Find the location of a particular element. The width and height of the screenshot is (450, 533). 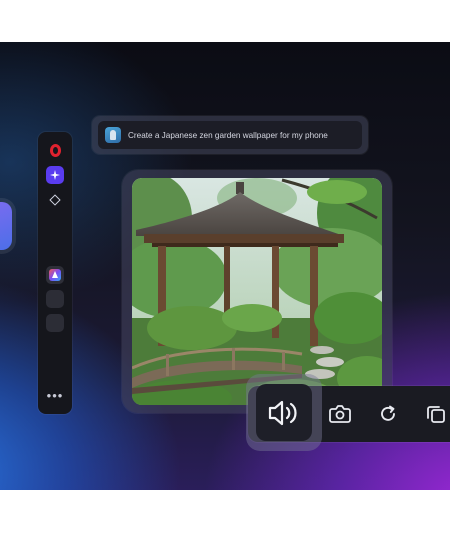

speaker-button is located at coordinates (284, 412).